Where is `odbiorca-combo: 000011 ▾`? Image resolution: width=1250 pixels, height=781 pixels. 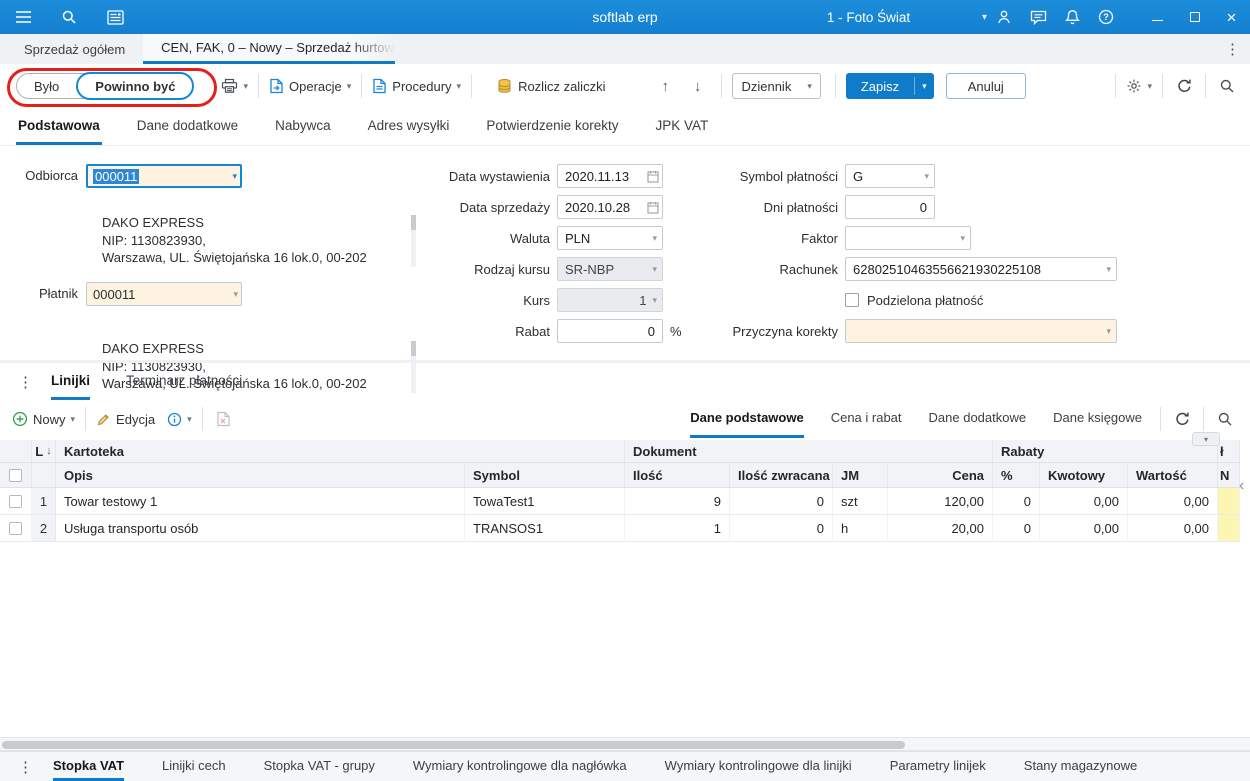
odbiorca-combo: 000011 ▾ is located at coordinates (164, 176).